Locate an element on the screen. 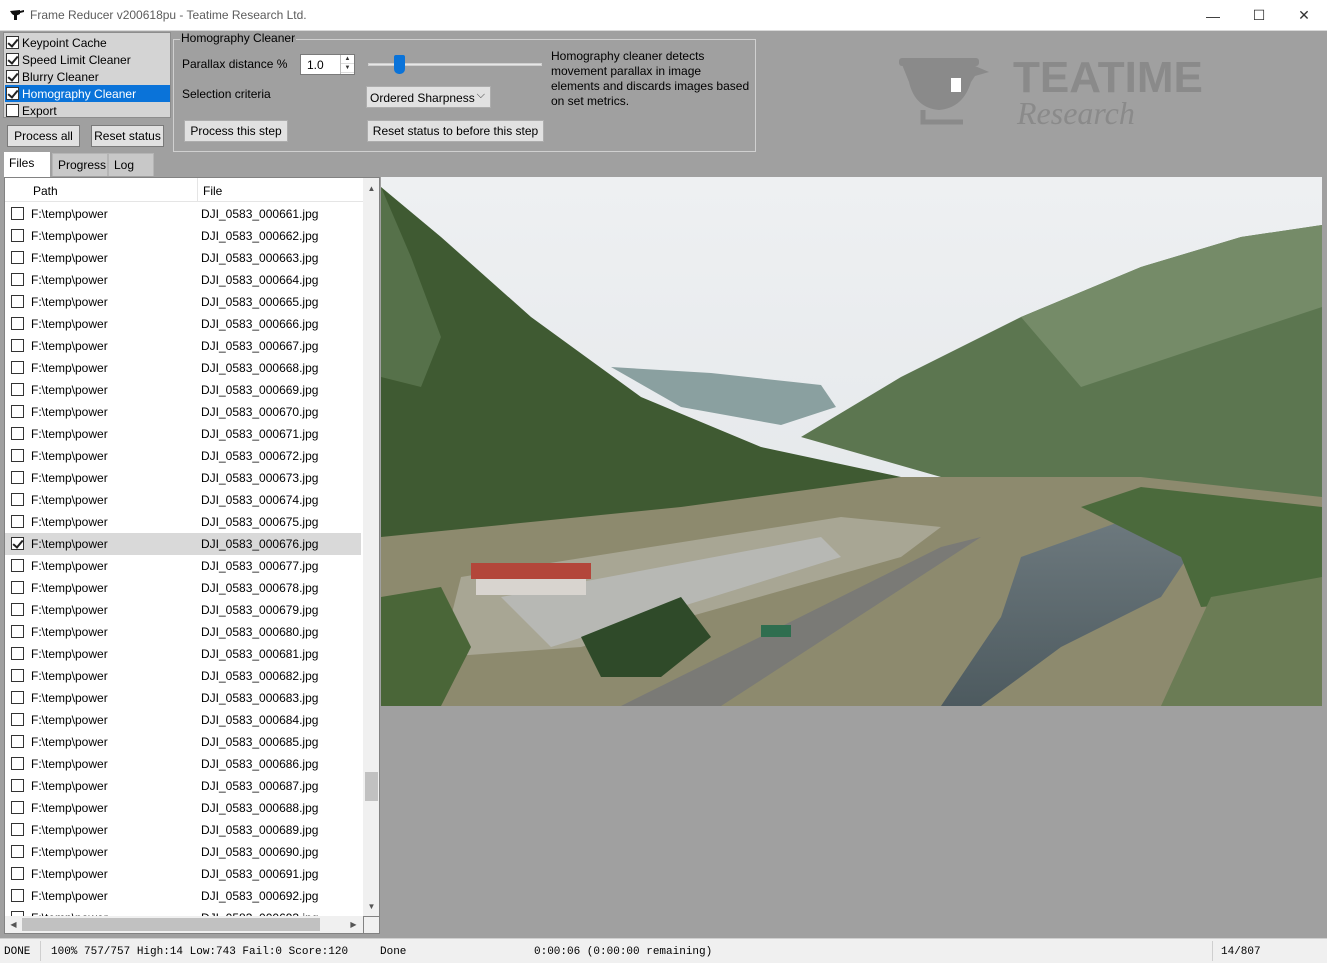  horizontal-scroll-thumb is located at coordinates (171, 924).